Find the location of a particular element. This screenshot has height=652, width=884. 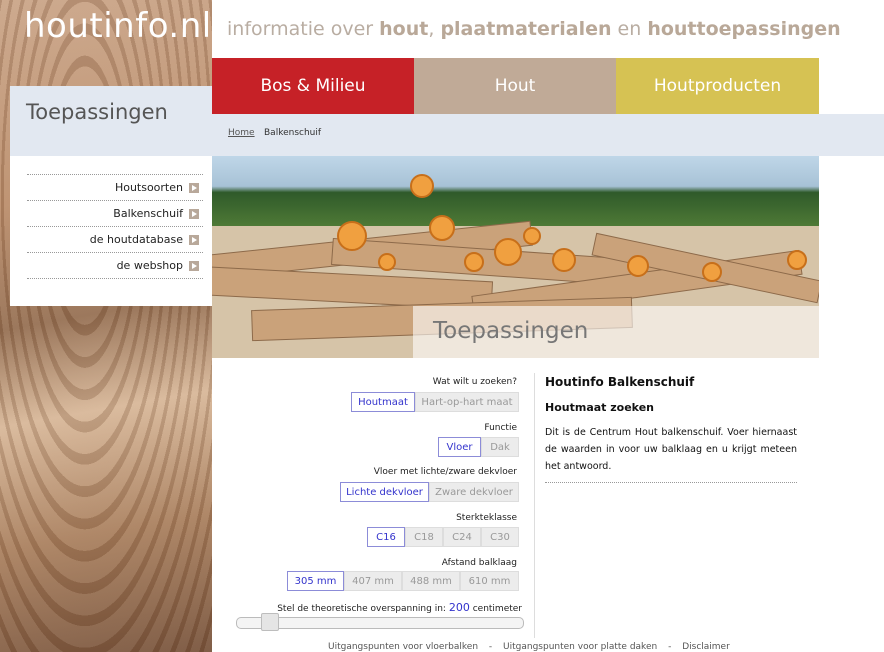

strength-label: Sterkteklasse is located at coordinates (486, 518).